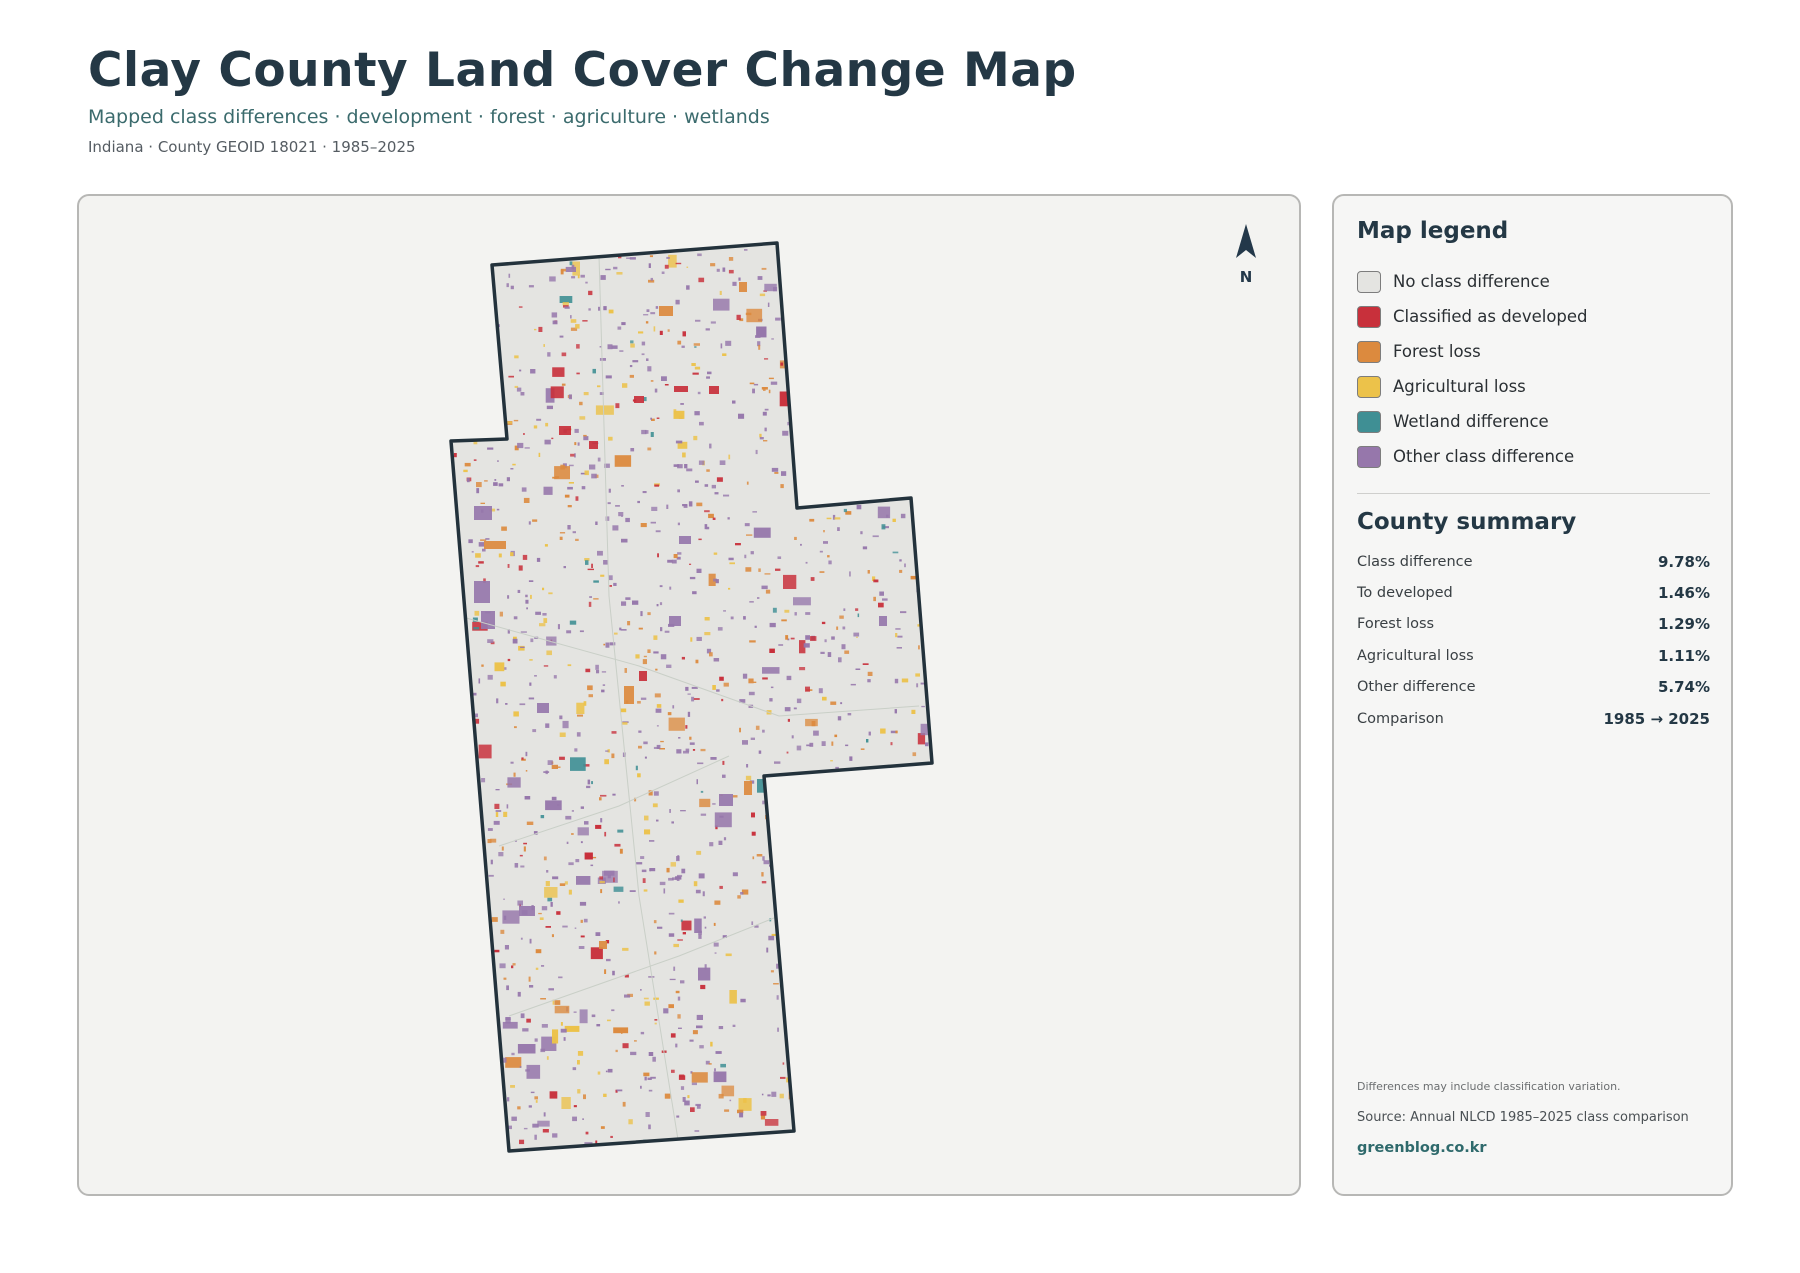  I want to click on legend-label: Classified as developed, so click(1490, 316).